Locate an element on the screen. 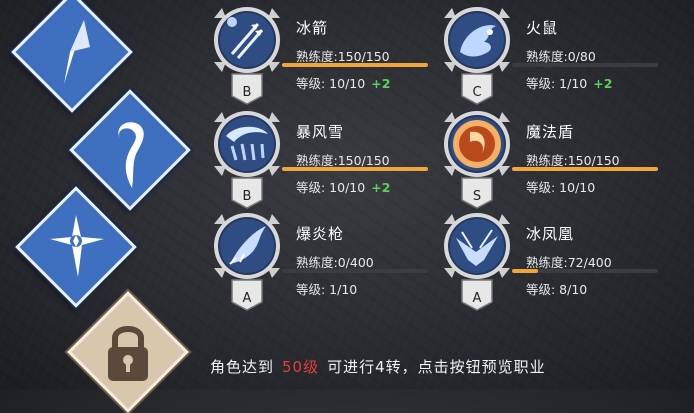  magic-shield-icon is located at coordinates (477, 144).